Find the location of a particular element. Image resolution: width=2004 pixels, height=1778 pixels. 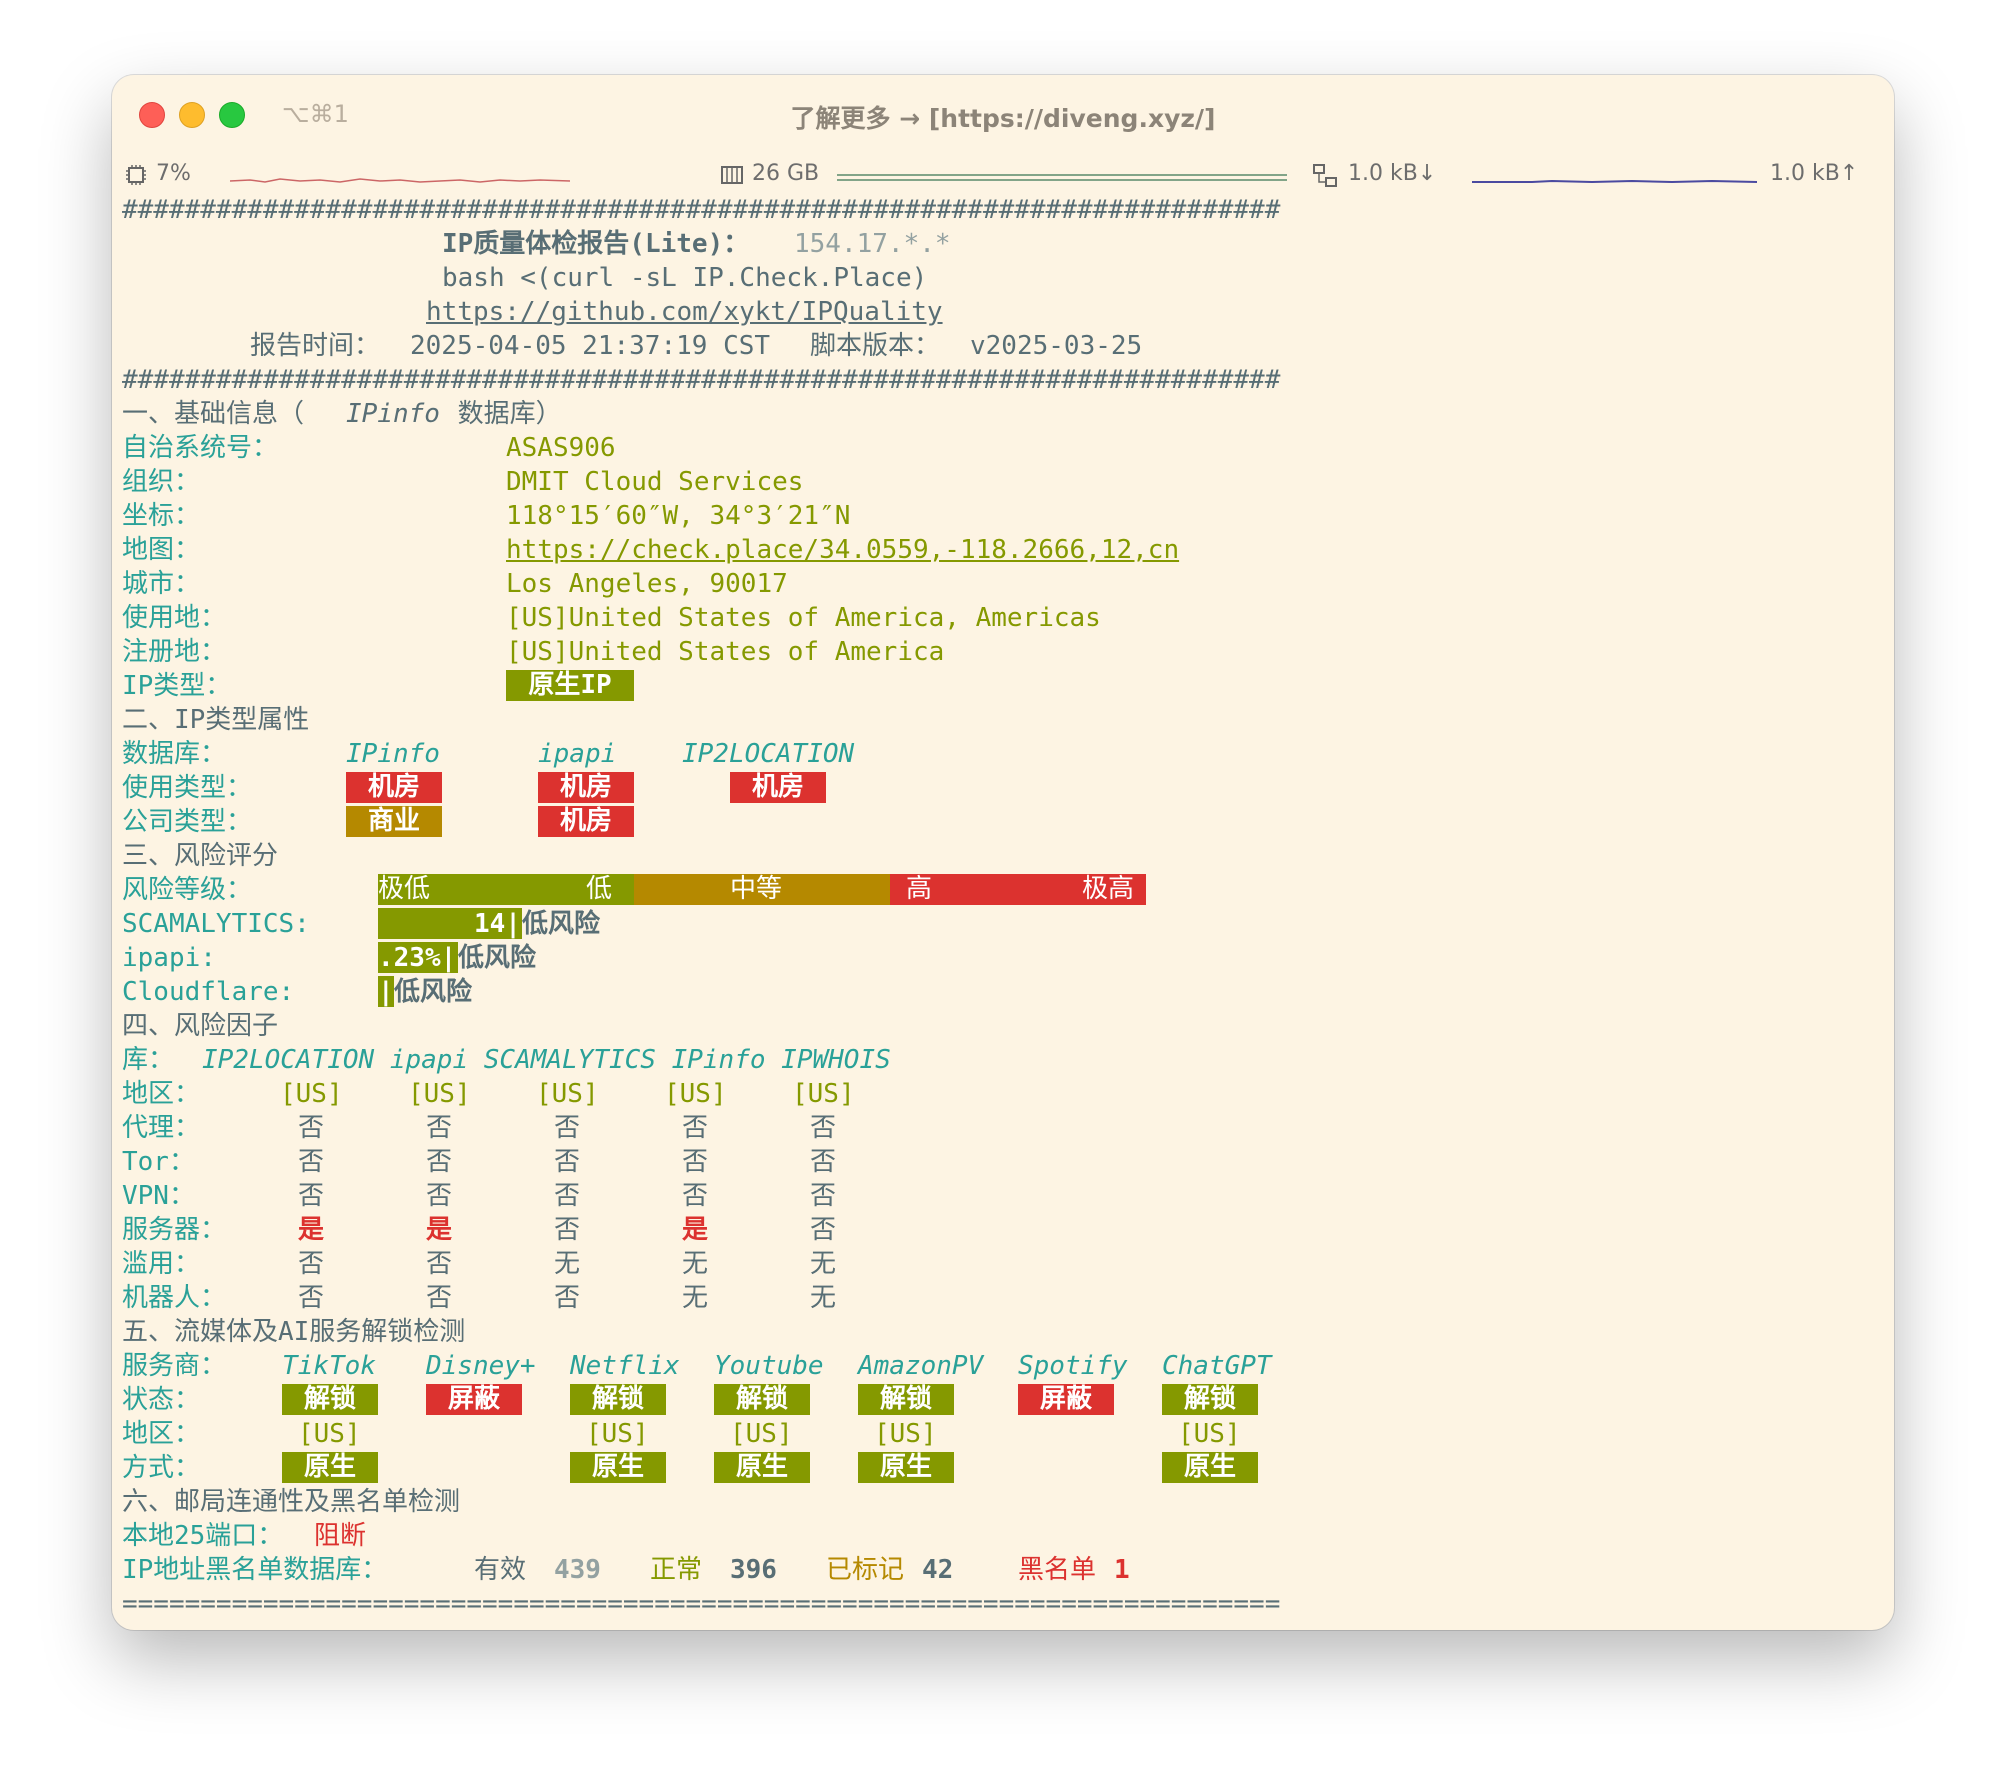

blacklist-valid-label: 有效 is located at coordinates (500, 1570).